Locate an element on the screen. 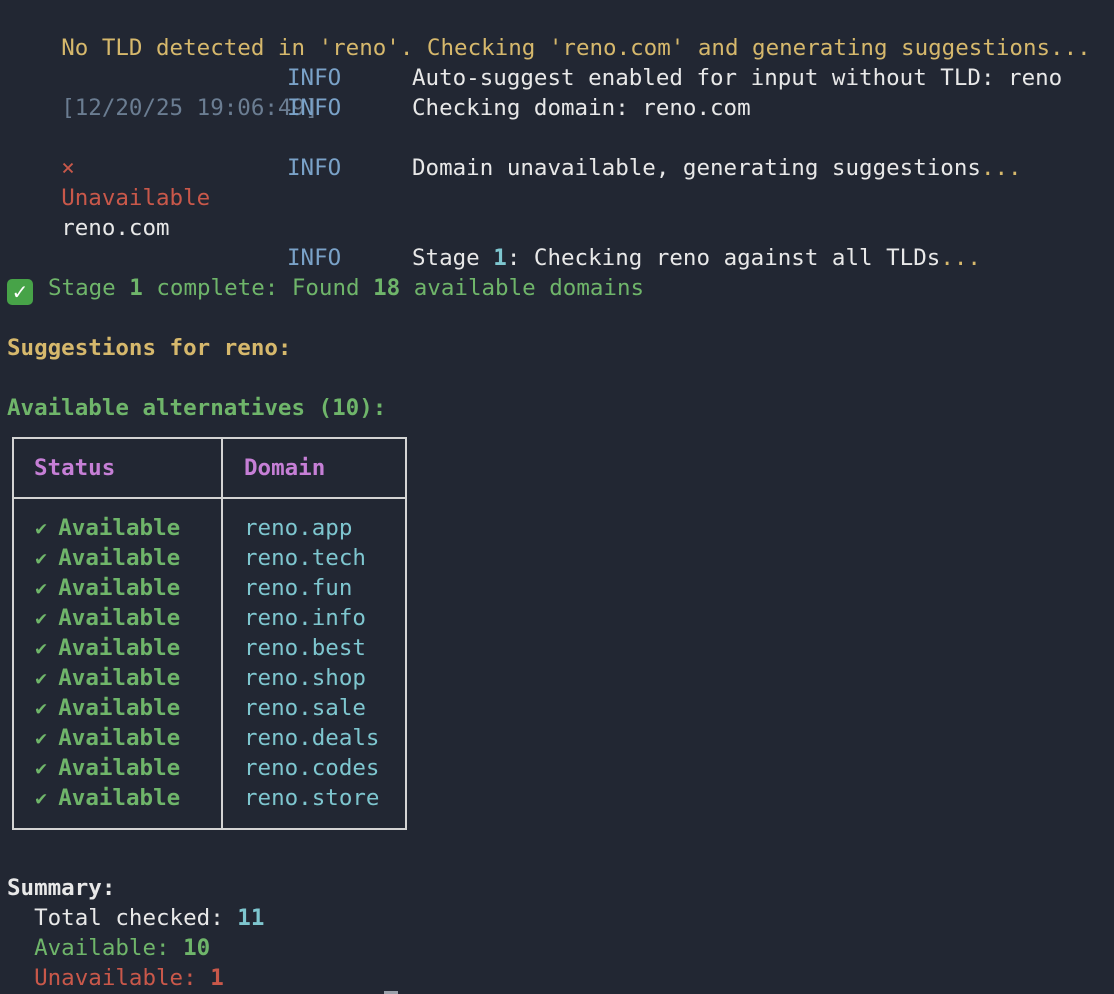  table-row-domain: reno.app is located at coordinates (298, 528).